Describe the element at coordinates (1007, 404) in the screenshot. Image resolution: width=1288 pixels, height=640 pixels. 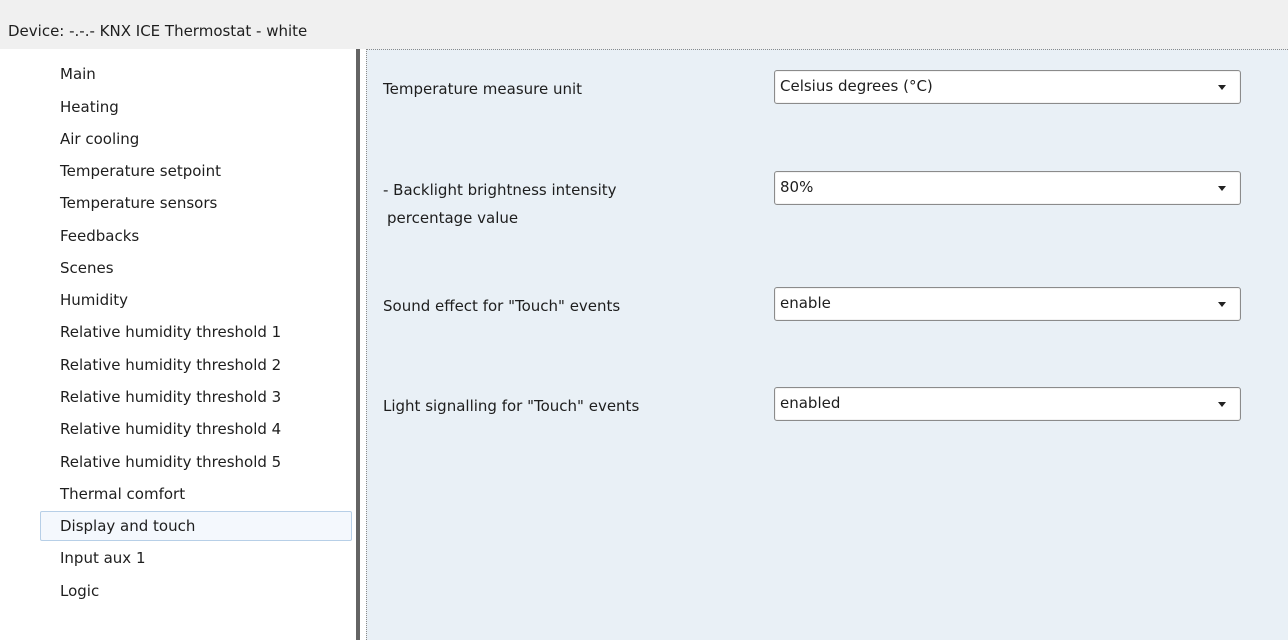
I see `light-signalling-dropdown: enabled` at that location.